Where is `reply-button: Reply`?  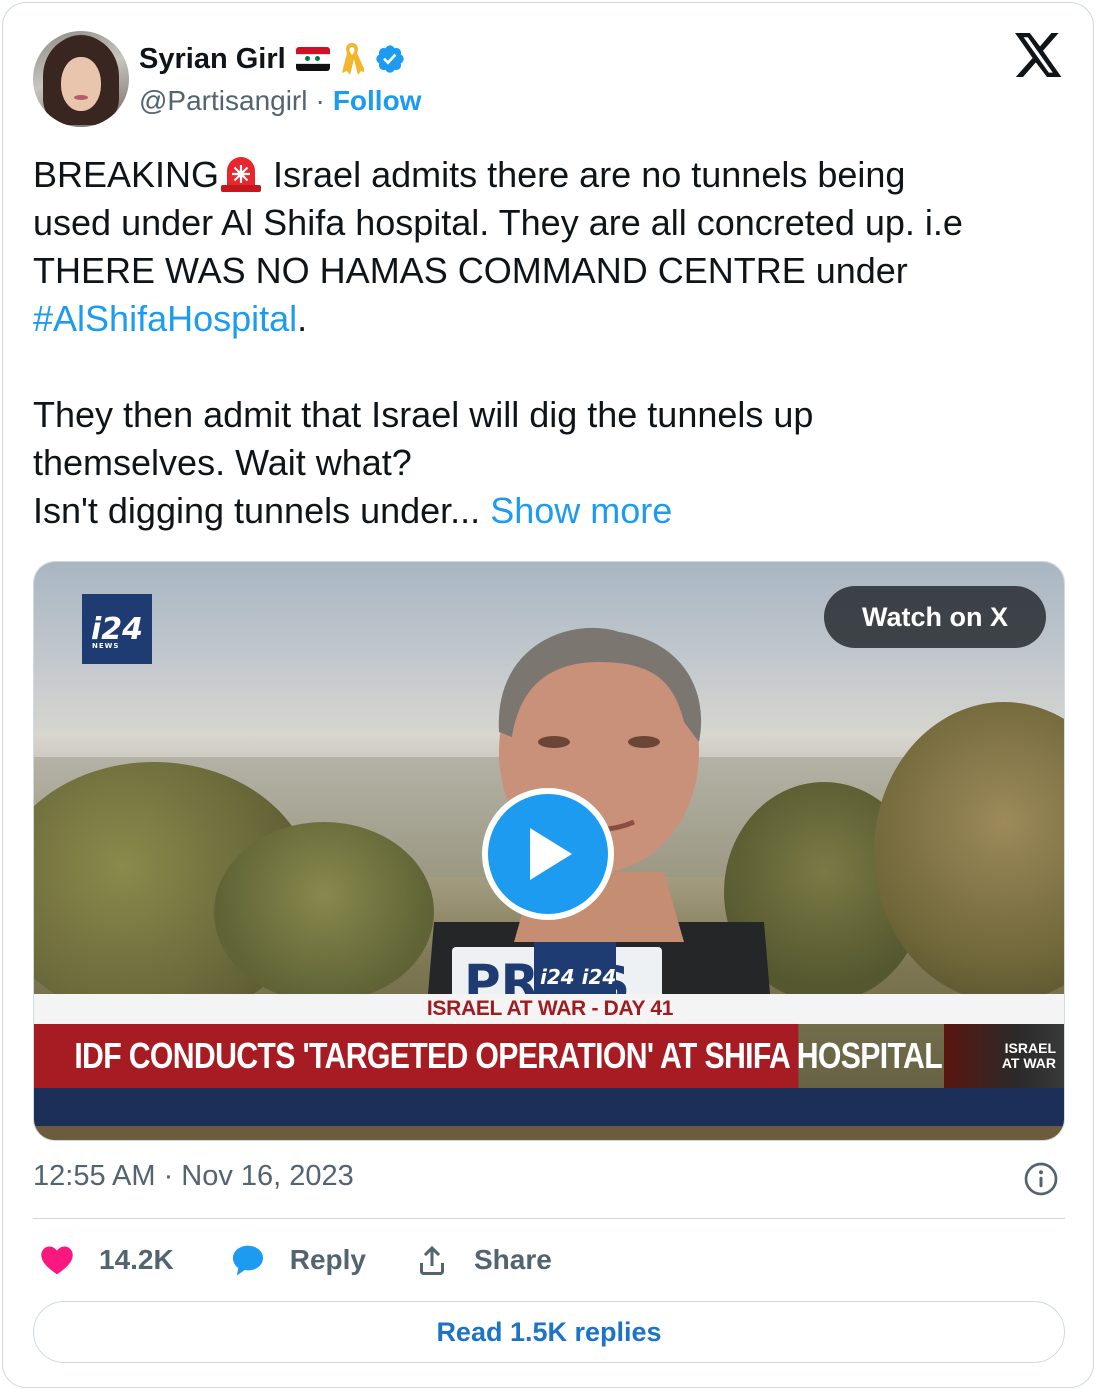
reply-button: Reply is located at coordinates (298, 1260).